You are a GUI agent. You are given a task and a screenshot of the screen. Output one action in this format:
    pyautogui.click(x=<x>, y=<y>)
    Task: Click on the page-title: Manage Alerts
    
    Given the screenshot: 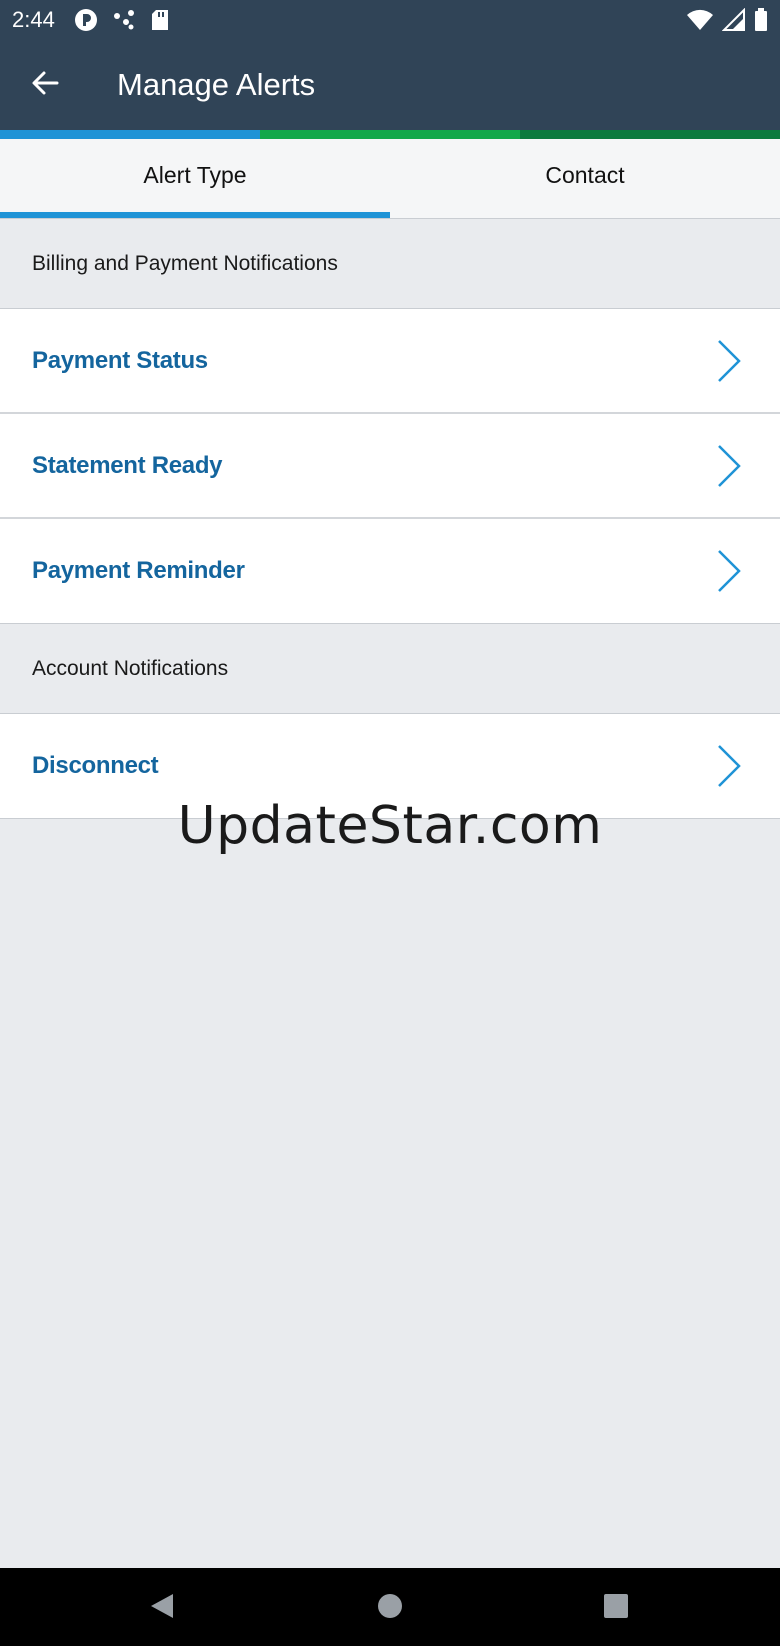 What is the action you would take?
    pyautogui.click(x=216, y=84)
    